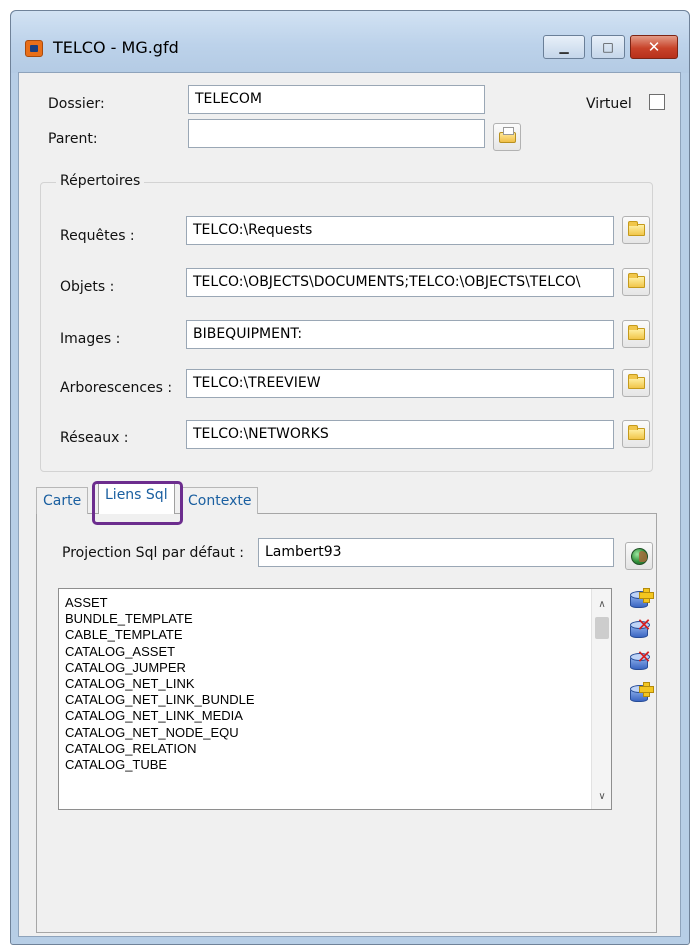  Describe the element at coordinates (325, 652) in the screenshot. I see `list-item: CATALOG_ASSET` at that location.